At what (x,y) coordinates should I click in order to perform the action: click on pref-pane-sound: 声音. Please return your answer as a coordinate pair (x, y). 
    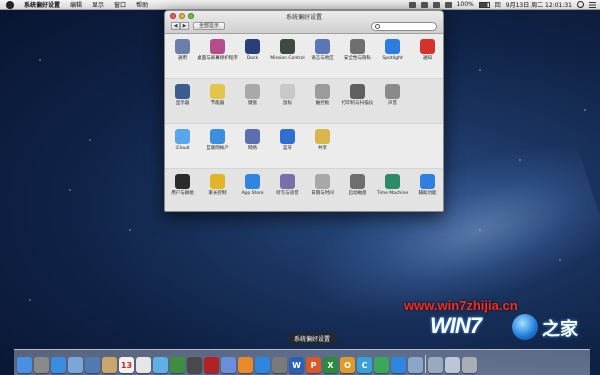
    Looking at the image, I should click on (392, 103).